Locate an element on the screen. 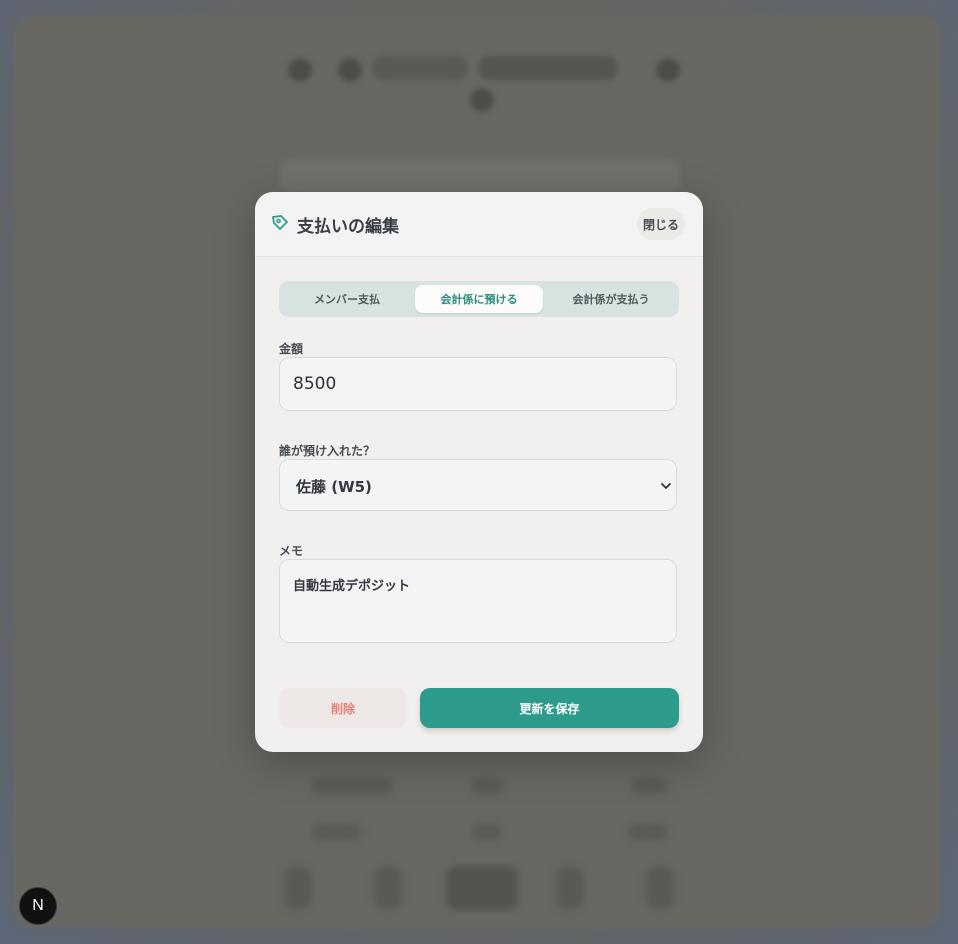 The image size is (958, 944). bg-subtitle is located at coordinates (548, 68).